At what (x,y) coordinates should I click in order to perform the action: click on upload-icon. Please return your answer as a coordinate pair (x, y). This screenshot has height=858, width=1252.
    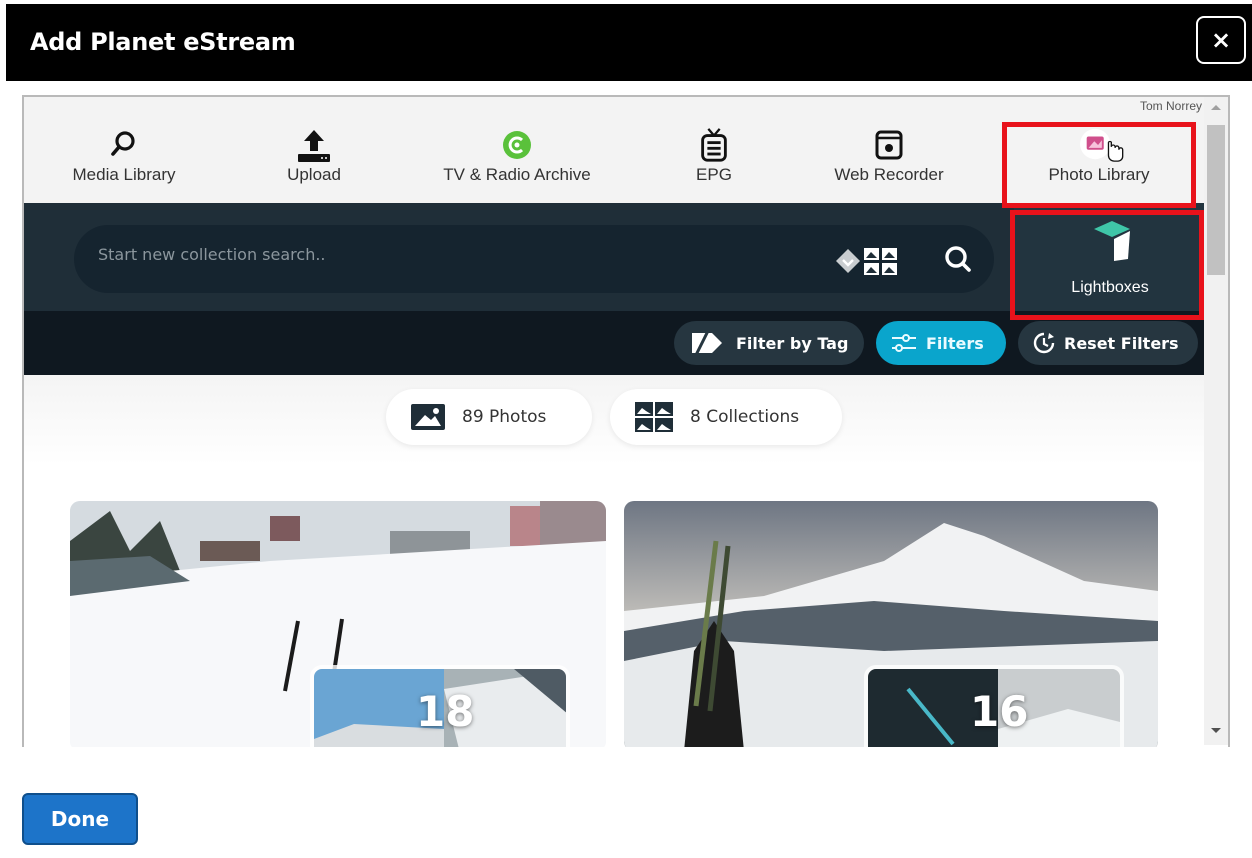
    Looking at the image, I should click on (314, 146).